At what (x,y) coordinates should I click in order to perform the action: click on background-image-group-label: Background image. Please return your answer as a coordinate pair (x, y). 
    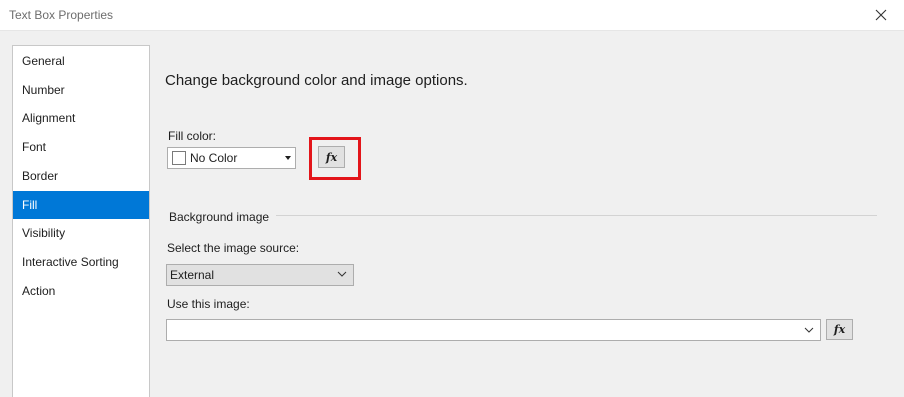
    Looking at the image, I should click on (219, 217).